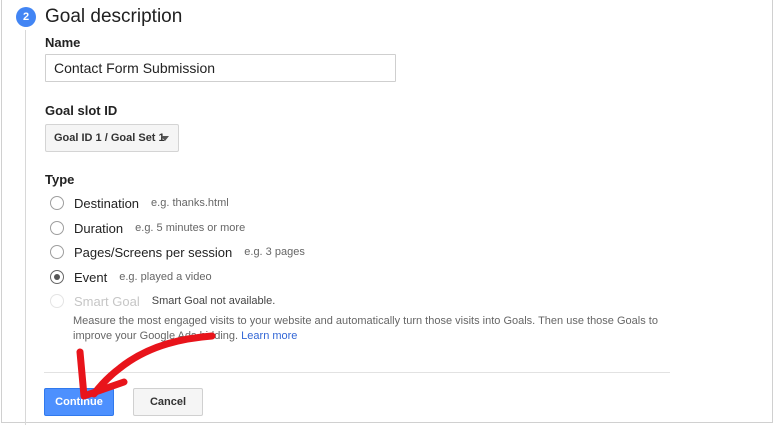 This screenshot has height=425, width=775. Describe the element at coordinates (63, 42) in the screenshot. I see `name-label: Name` at that location.